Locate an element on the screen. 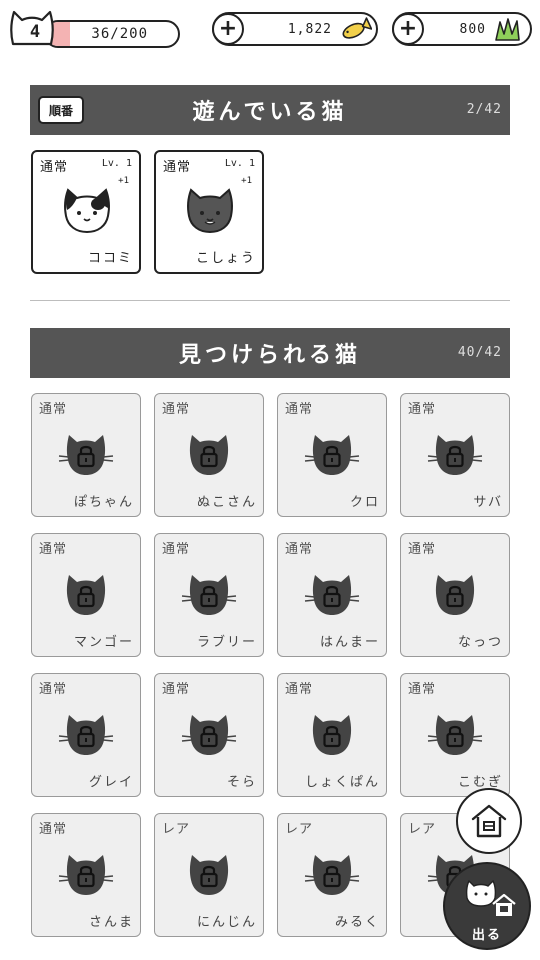 This screenshot has width=540, height=960. cat-name: なっつ is located at coordinates (480, 642).